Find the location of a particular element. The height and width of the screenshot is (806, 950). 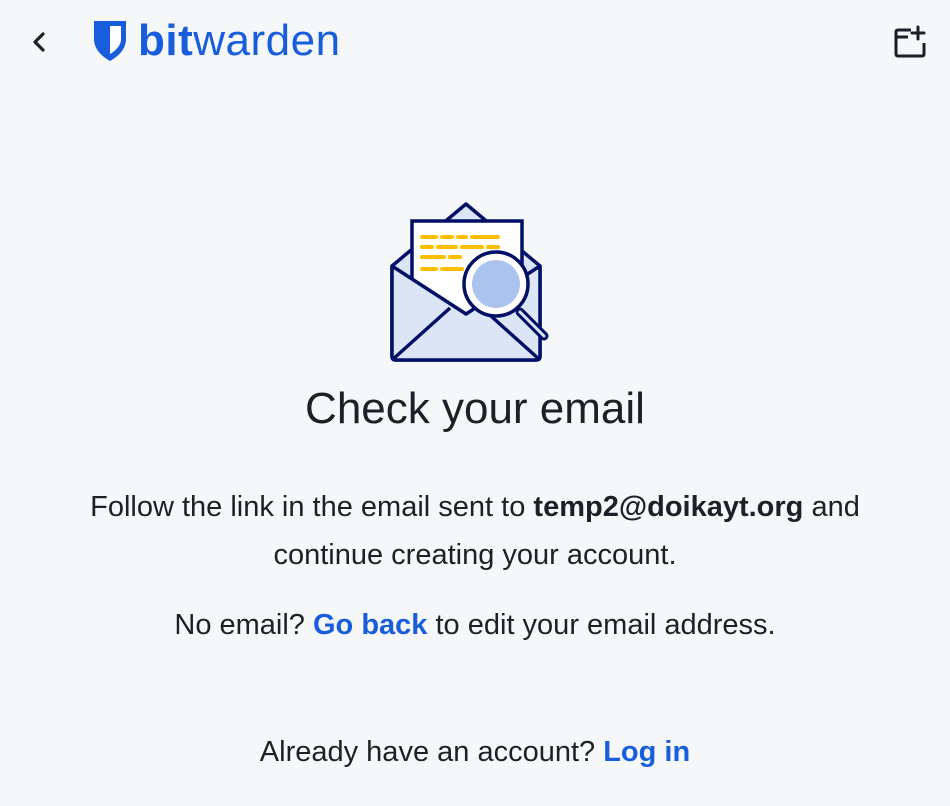

chevron-left-icon is located at coordinates (39, 42).